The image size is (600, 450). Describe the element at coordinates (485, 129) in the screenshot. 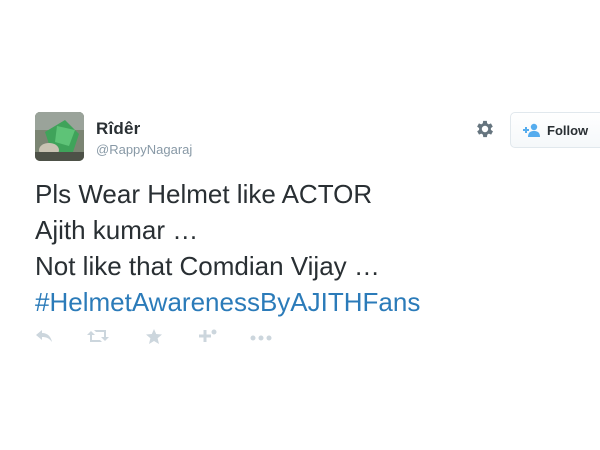

I see `gear-icon` at that location.